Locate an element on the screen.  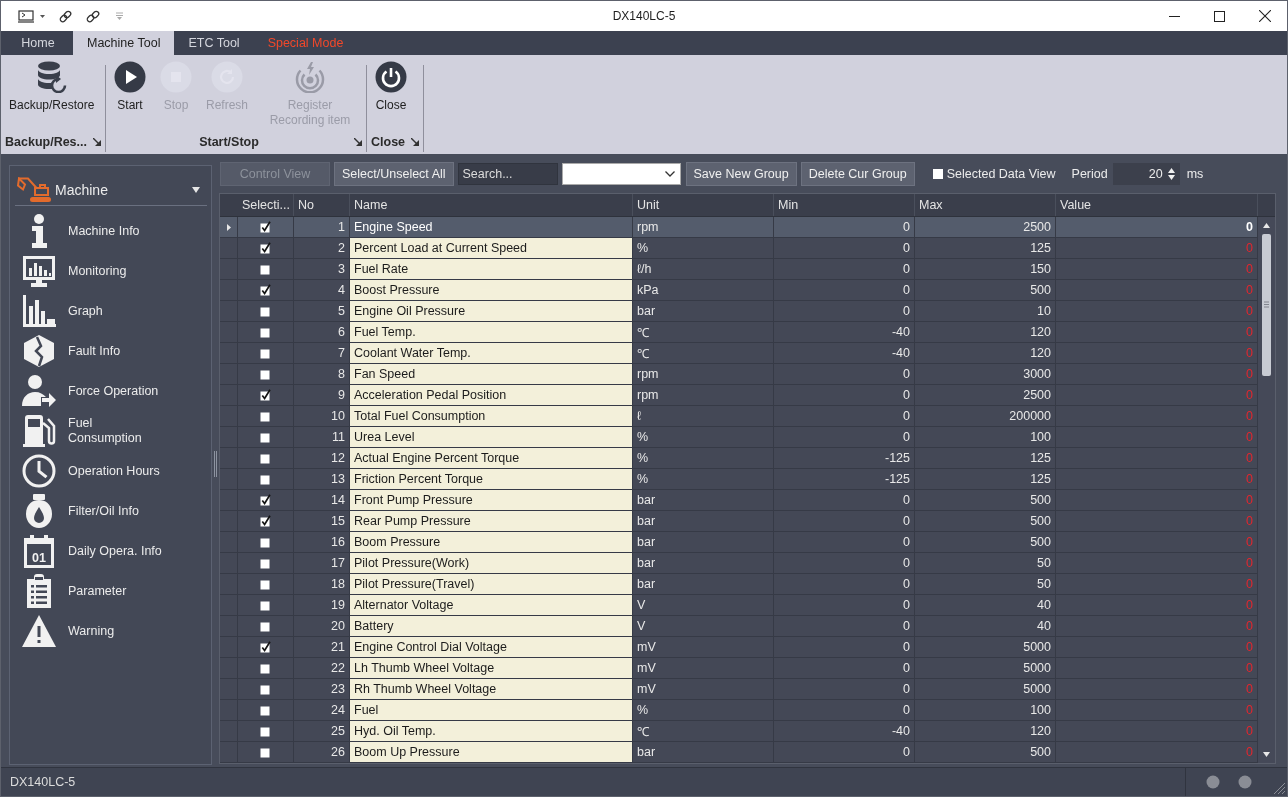
sidebar-item: Force Operation is located at coordinates (110, 391).